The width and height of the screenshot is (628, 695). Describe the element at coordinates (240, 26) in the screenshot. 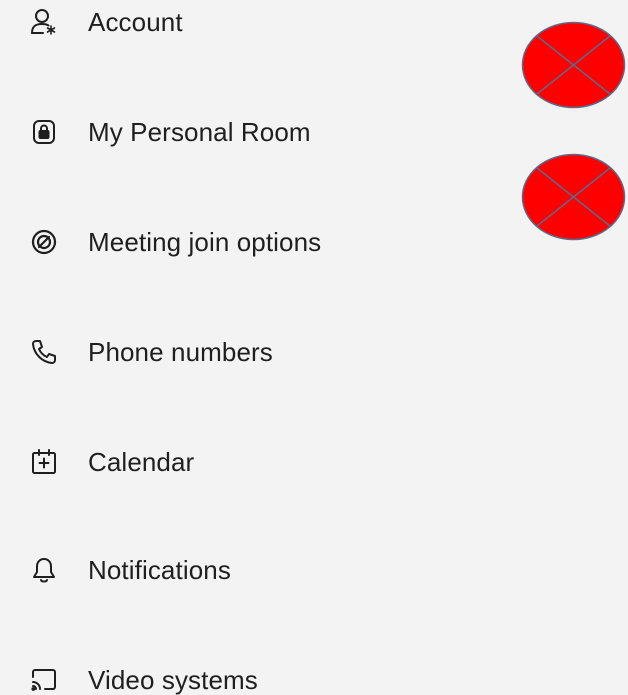

I see `menu-item-account: Account` at that location.